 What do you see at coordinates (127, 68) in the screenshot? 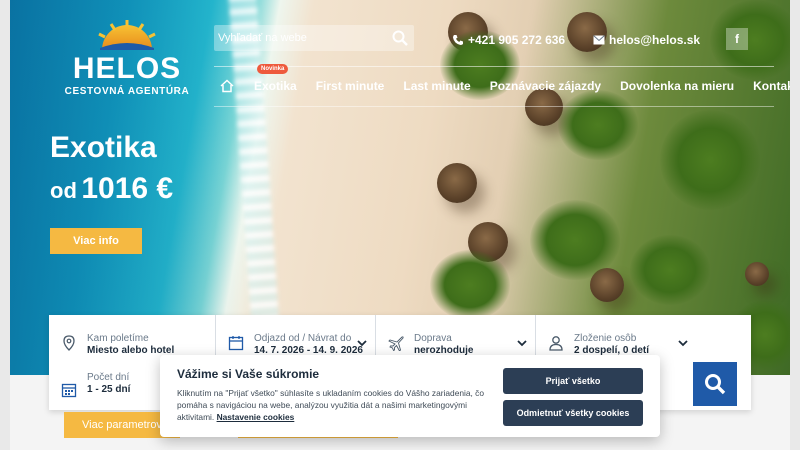
I see `brand-name: HELOS` at bounding box center [127, 68].